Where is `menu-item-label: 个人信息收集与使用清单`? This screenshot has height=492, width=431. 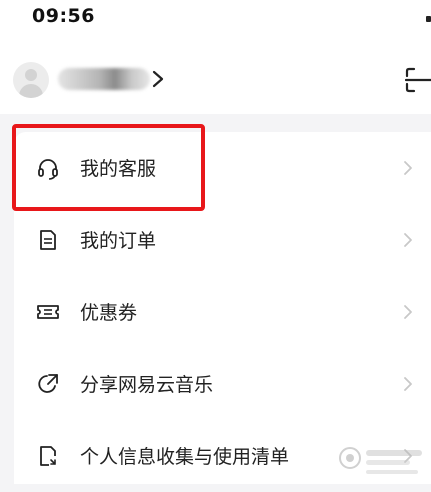
menu-item-label: 个人信息收集与使用清单 is located at coordinates (185, 457).